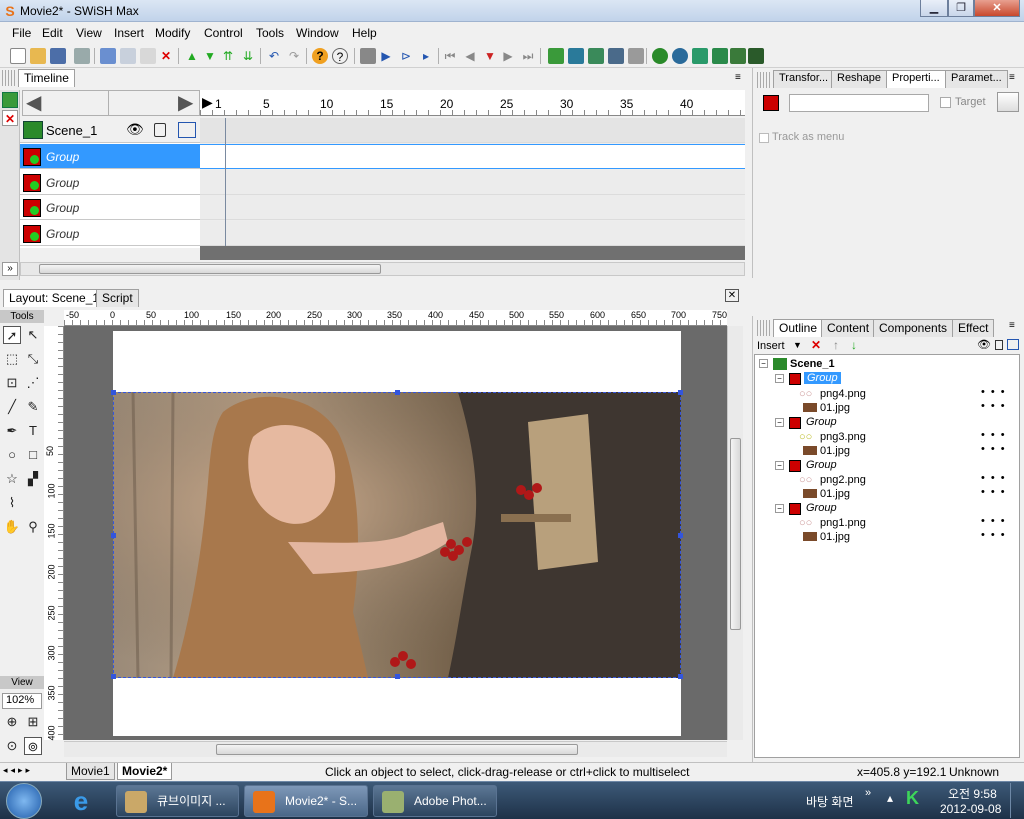 The image size is (1024, 819). What do you see at coordinates (913, 328) in the screenshot?
I see `tab-components: Components` at bounding box center [913, 328].